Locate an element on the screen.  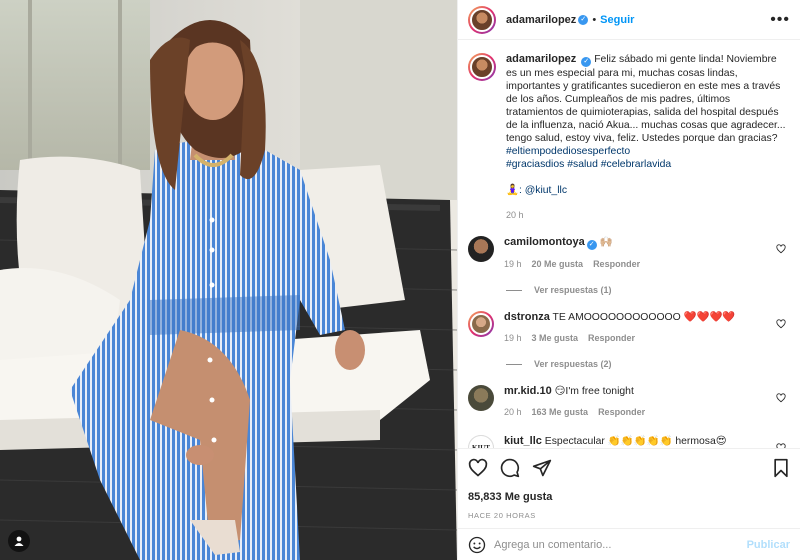
comment-username: kiut_llc is located at coordinates (523, 441).